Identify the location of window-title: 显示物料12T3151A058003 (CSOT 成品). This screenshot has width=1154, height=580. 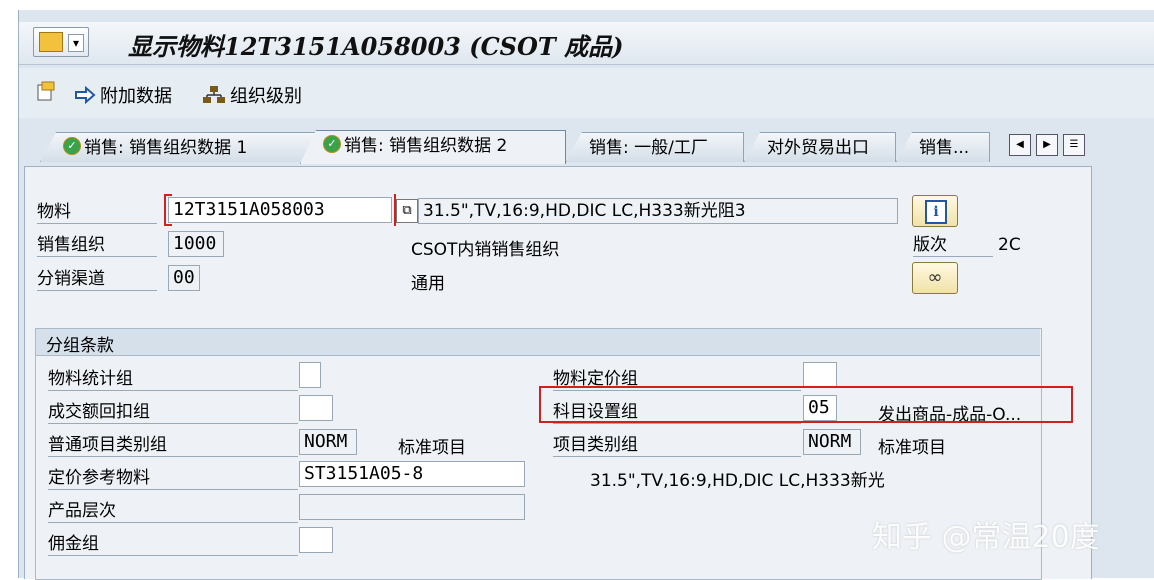
(376, 46).